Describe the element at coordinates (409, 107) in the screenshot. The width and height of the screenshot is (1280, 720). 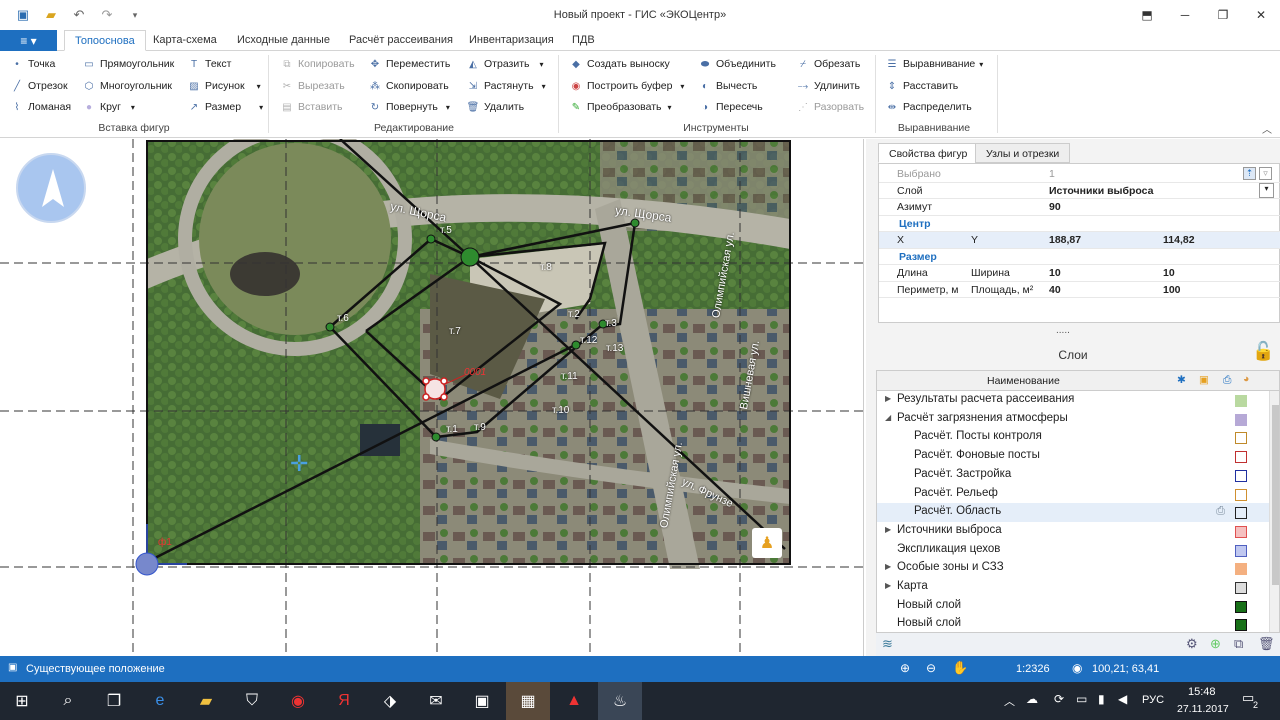
I see `rotate-button: ↻ Повернуть ▾` at that location.